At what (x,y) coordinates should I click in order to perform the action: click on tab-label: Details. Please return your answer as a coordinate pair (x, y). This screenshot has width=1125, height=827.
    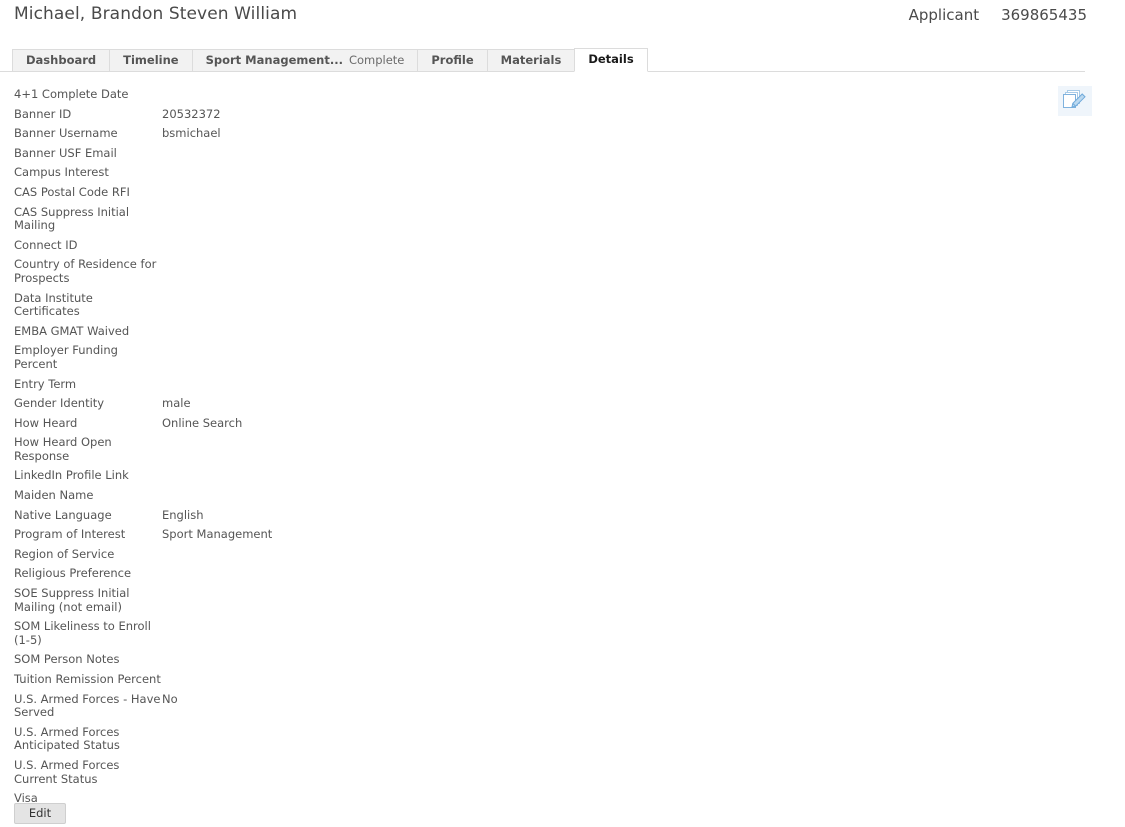
    Looking at the image, I should click on (611, 59).